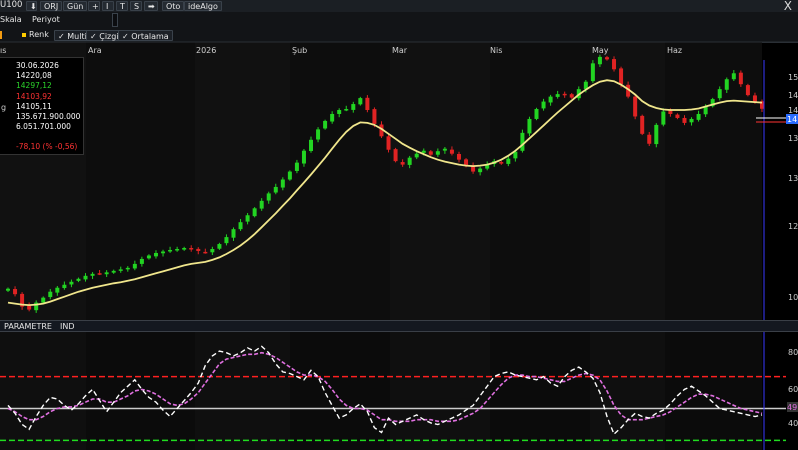 The height and width of the screenshot is (450, 798). What do you see at coordinates (400, 50) in the screenshot?
I see `x-axis-label: Mar` at bounding box center [400, 50].